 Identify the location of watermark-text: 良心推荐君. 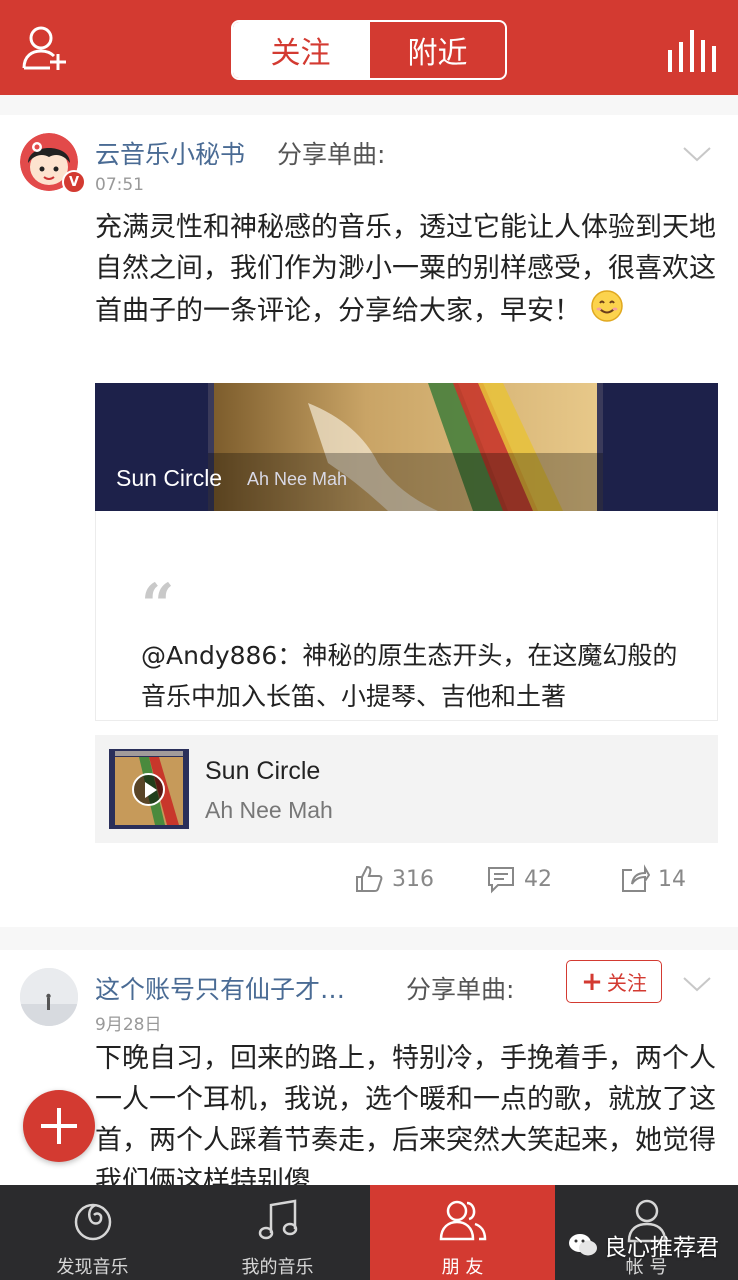
(661, 1248).